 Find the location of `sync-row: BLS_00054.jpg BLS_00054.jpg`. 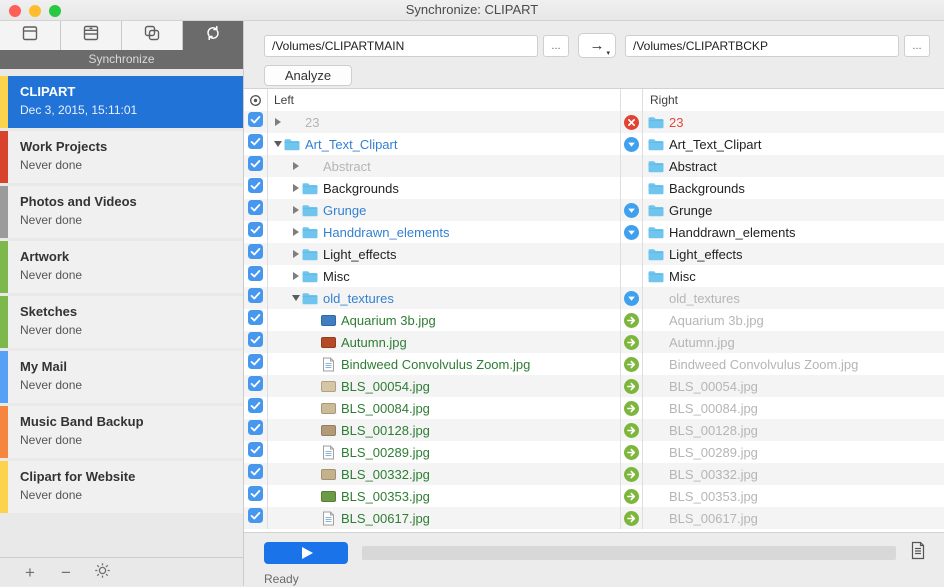

sync-row: BLS_00054.jpg BLS_00054.jpg is located at coordinates (594, 386).